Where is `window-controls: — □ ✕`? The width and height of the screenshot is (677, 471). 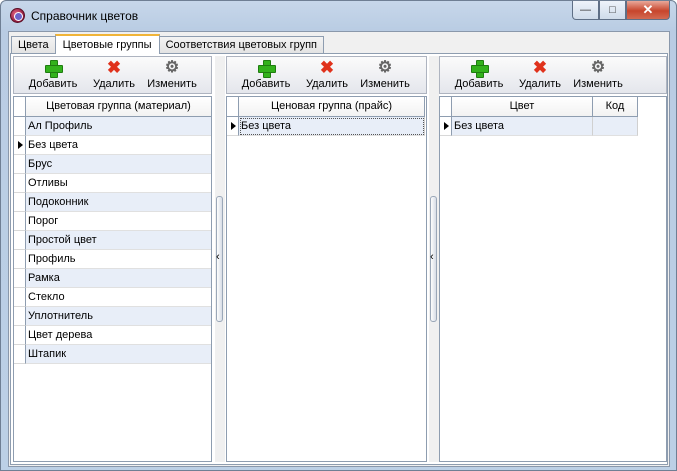 window-controls: — □ ✕ is located at coordinates (621, 11).